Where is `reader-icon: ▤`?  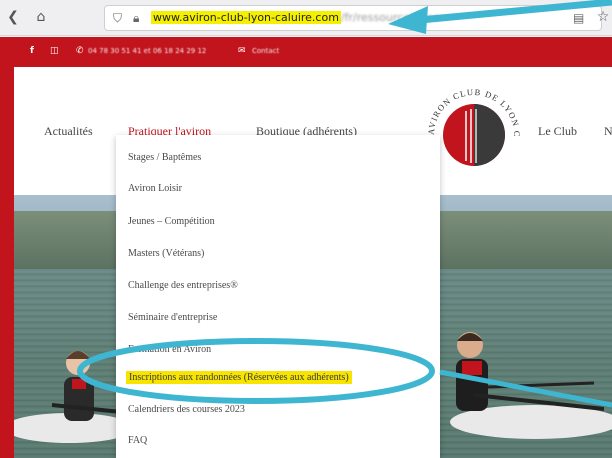 reader-icon: ▤ is located at coordinates (578, 18).